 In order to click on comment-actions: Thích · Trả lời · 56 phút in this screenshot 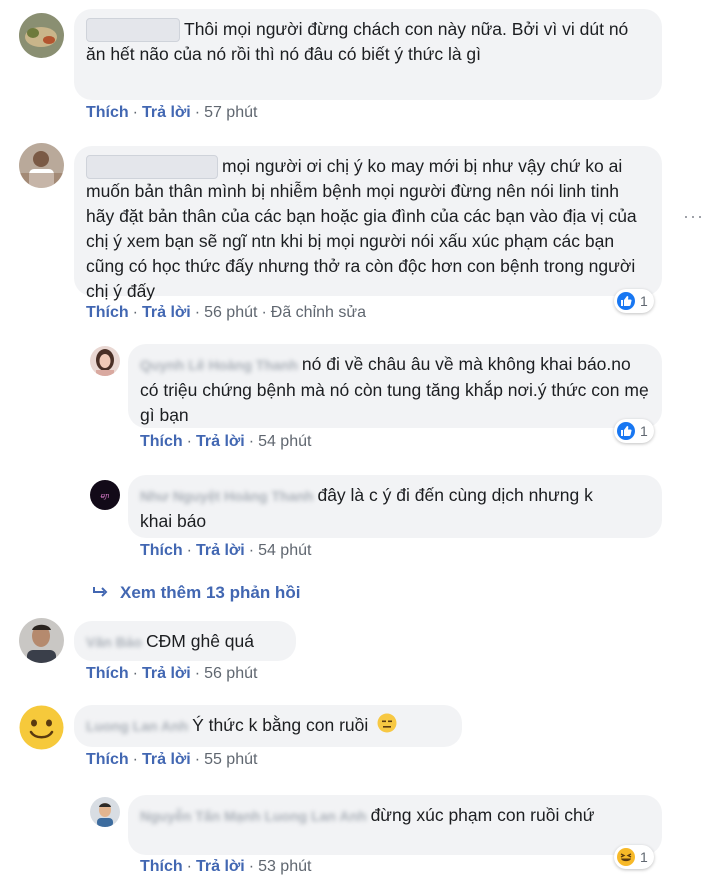, I will do `click(172, 673)`.